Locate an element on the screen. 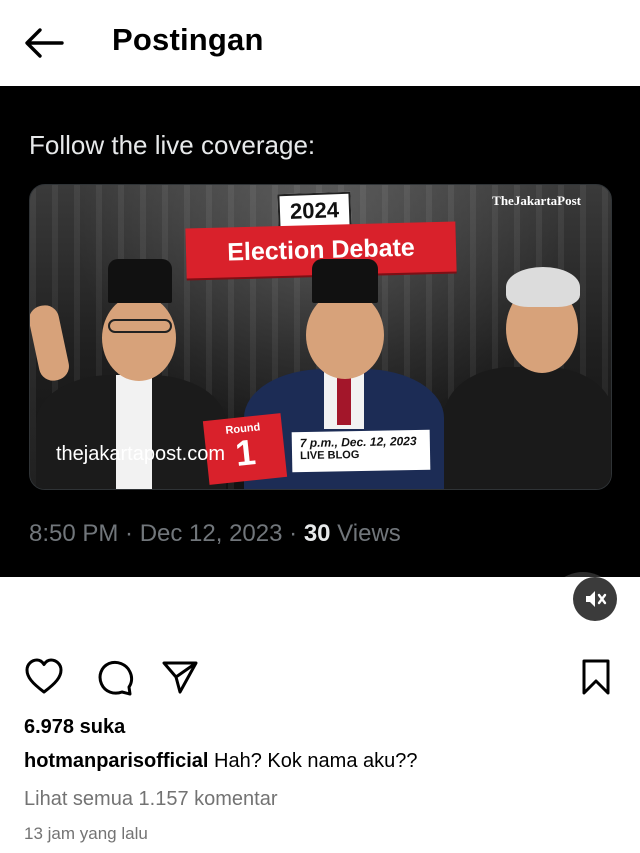 The height and width of the screenshot is (853, 640). mute-button is located at coordinates (595, 599).